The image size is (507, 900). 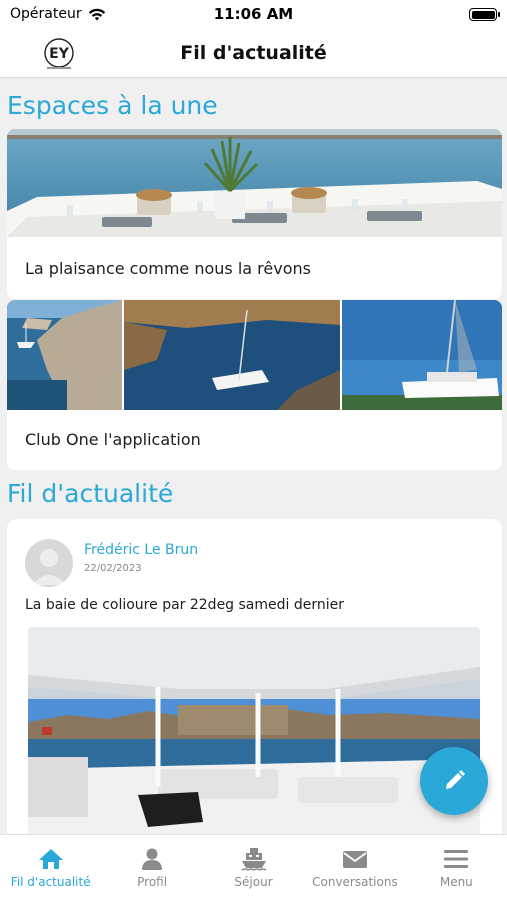 What do you see at coordinates (141, 550) in the screenshot?
I see `post-author: Frédéric Le Brun` at bounding box center [141, 550].